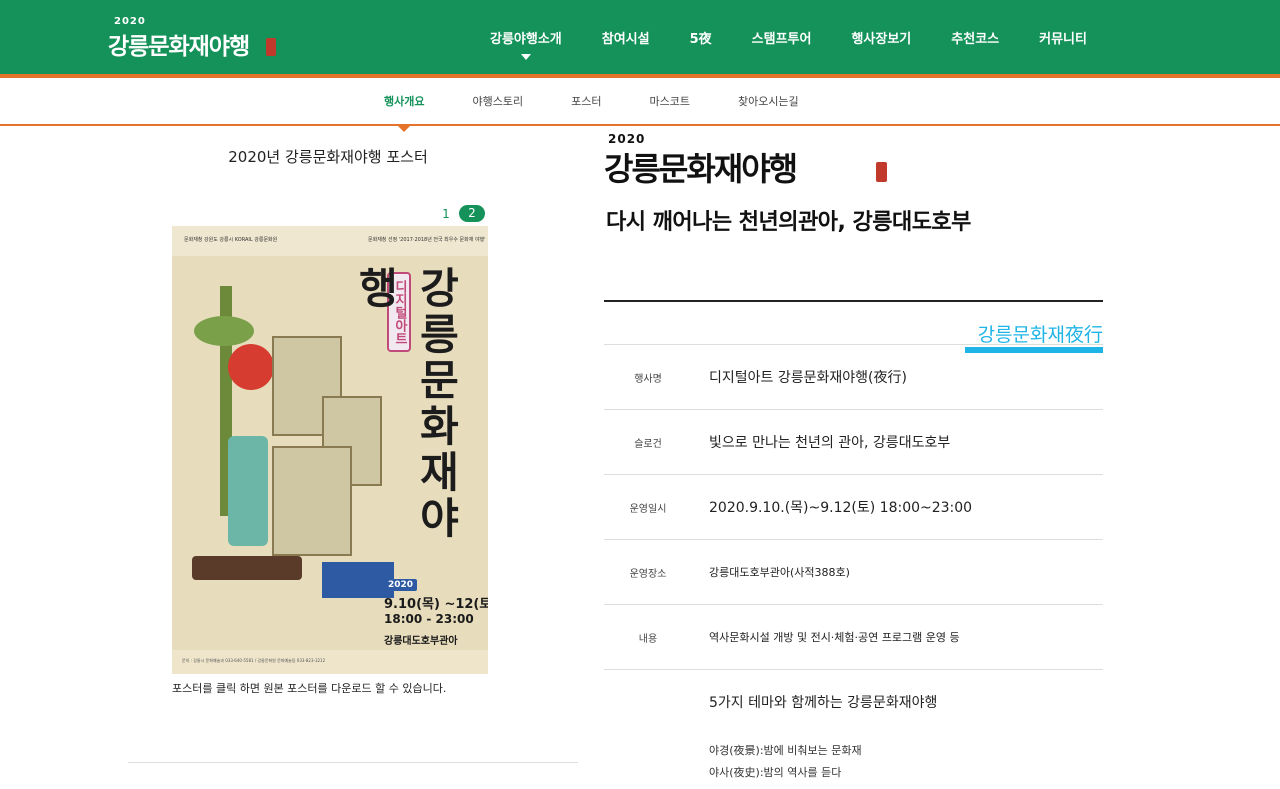 The height and width of the screenshot is (789, 1280). I want to click on subnav-item-story: 야행스토리, so click(497, 101).